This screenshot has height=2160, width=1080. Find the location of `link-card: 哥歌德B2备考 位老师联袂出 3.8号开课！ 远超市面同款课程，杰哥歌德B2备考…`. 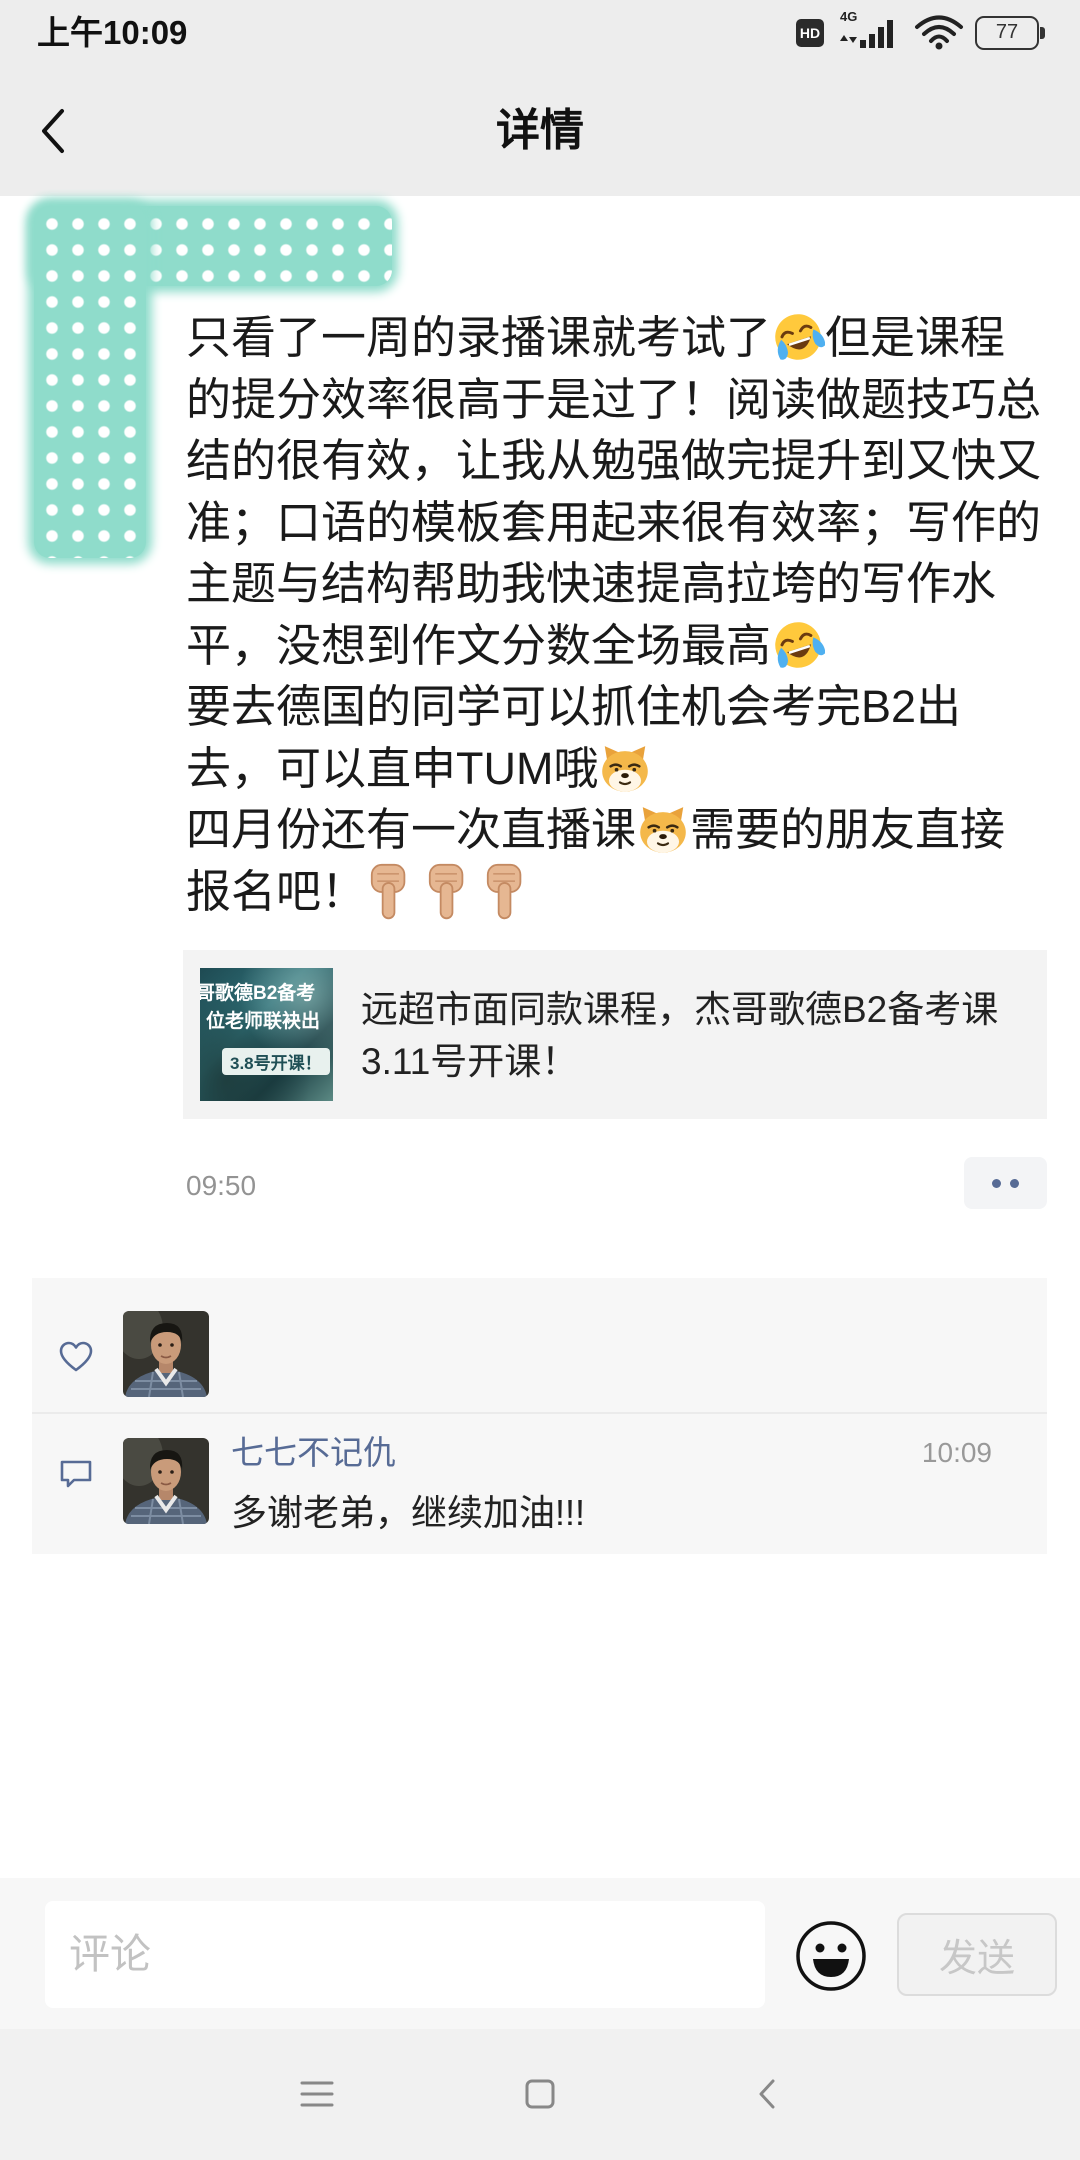

link-card: 哥歌德B2备考 位老师联袂出 3.8号开课！ 远超市面同款课程，杰哥歌德B2备考… is located at coordinates (615, 1034).